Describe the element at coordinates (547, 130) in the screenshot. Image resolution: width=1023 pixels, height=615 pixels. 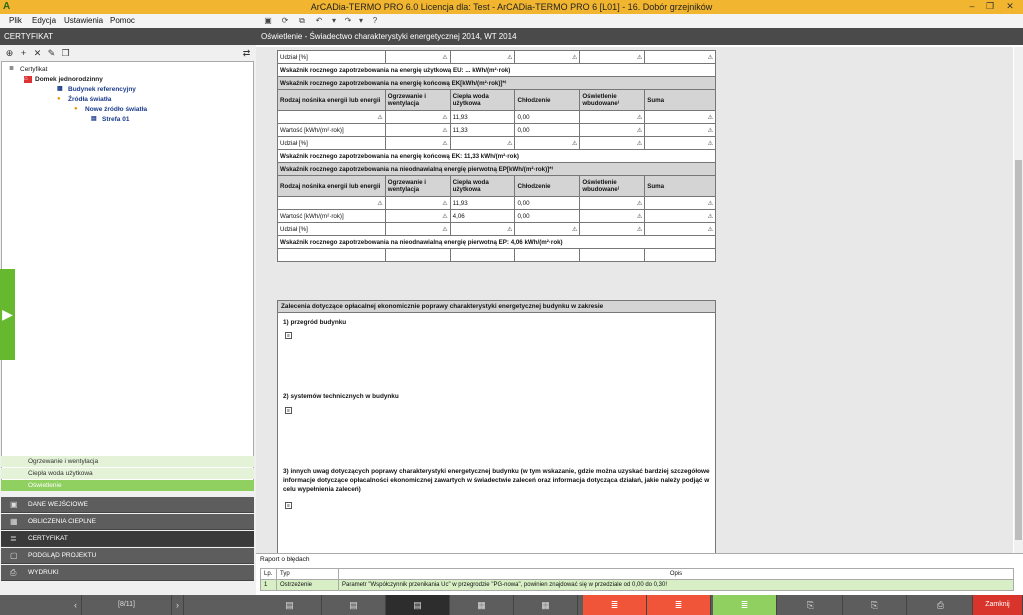
I see `cell-ek-chl-val: 0,00` at that location.